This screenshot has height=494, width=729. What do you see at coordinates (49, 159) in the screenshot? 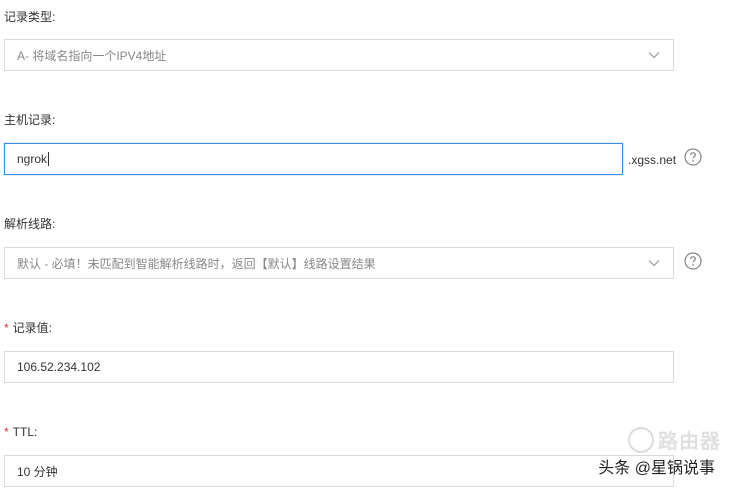
I see `text-caret` at bounding box center [49, 159].